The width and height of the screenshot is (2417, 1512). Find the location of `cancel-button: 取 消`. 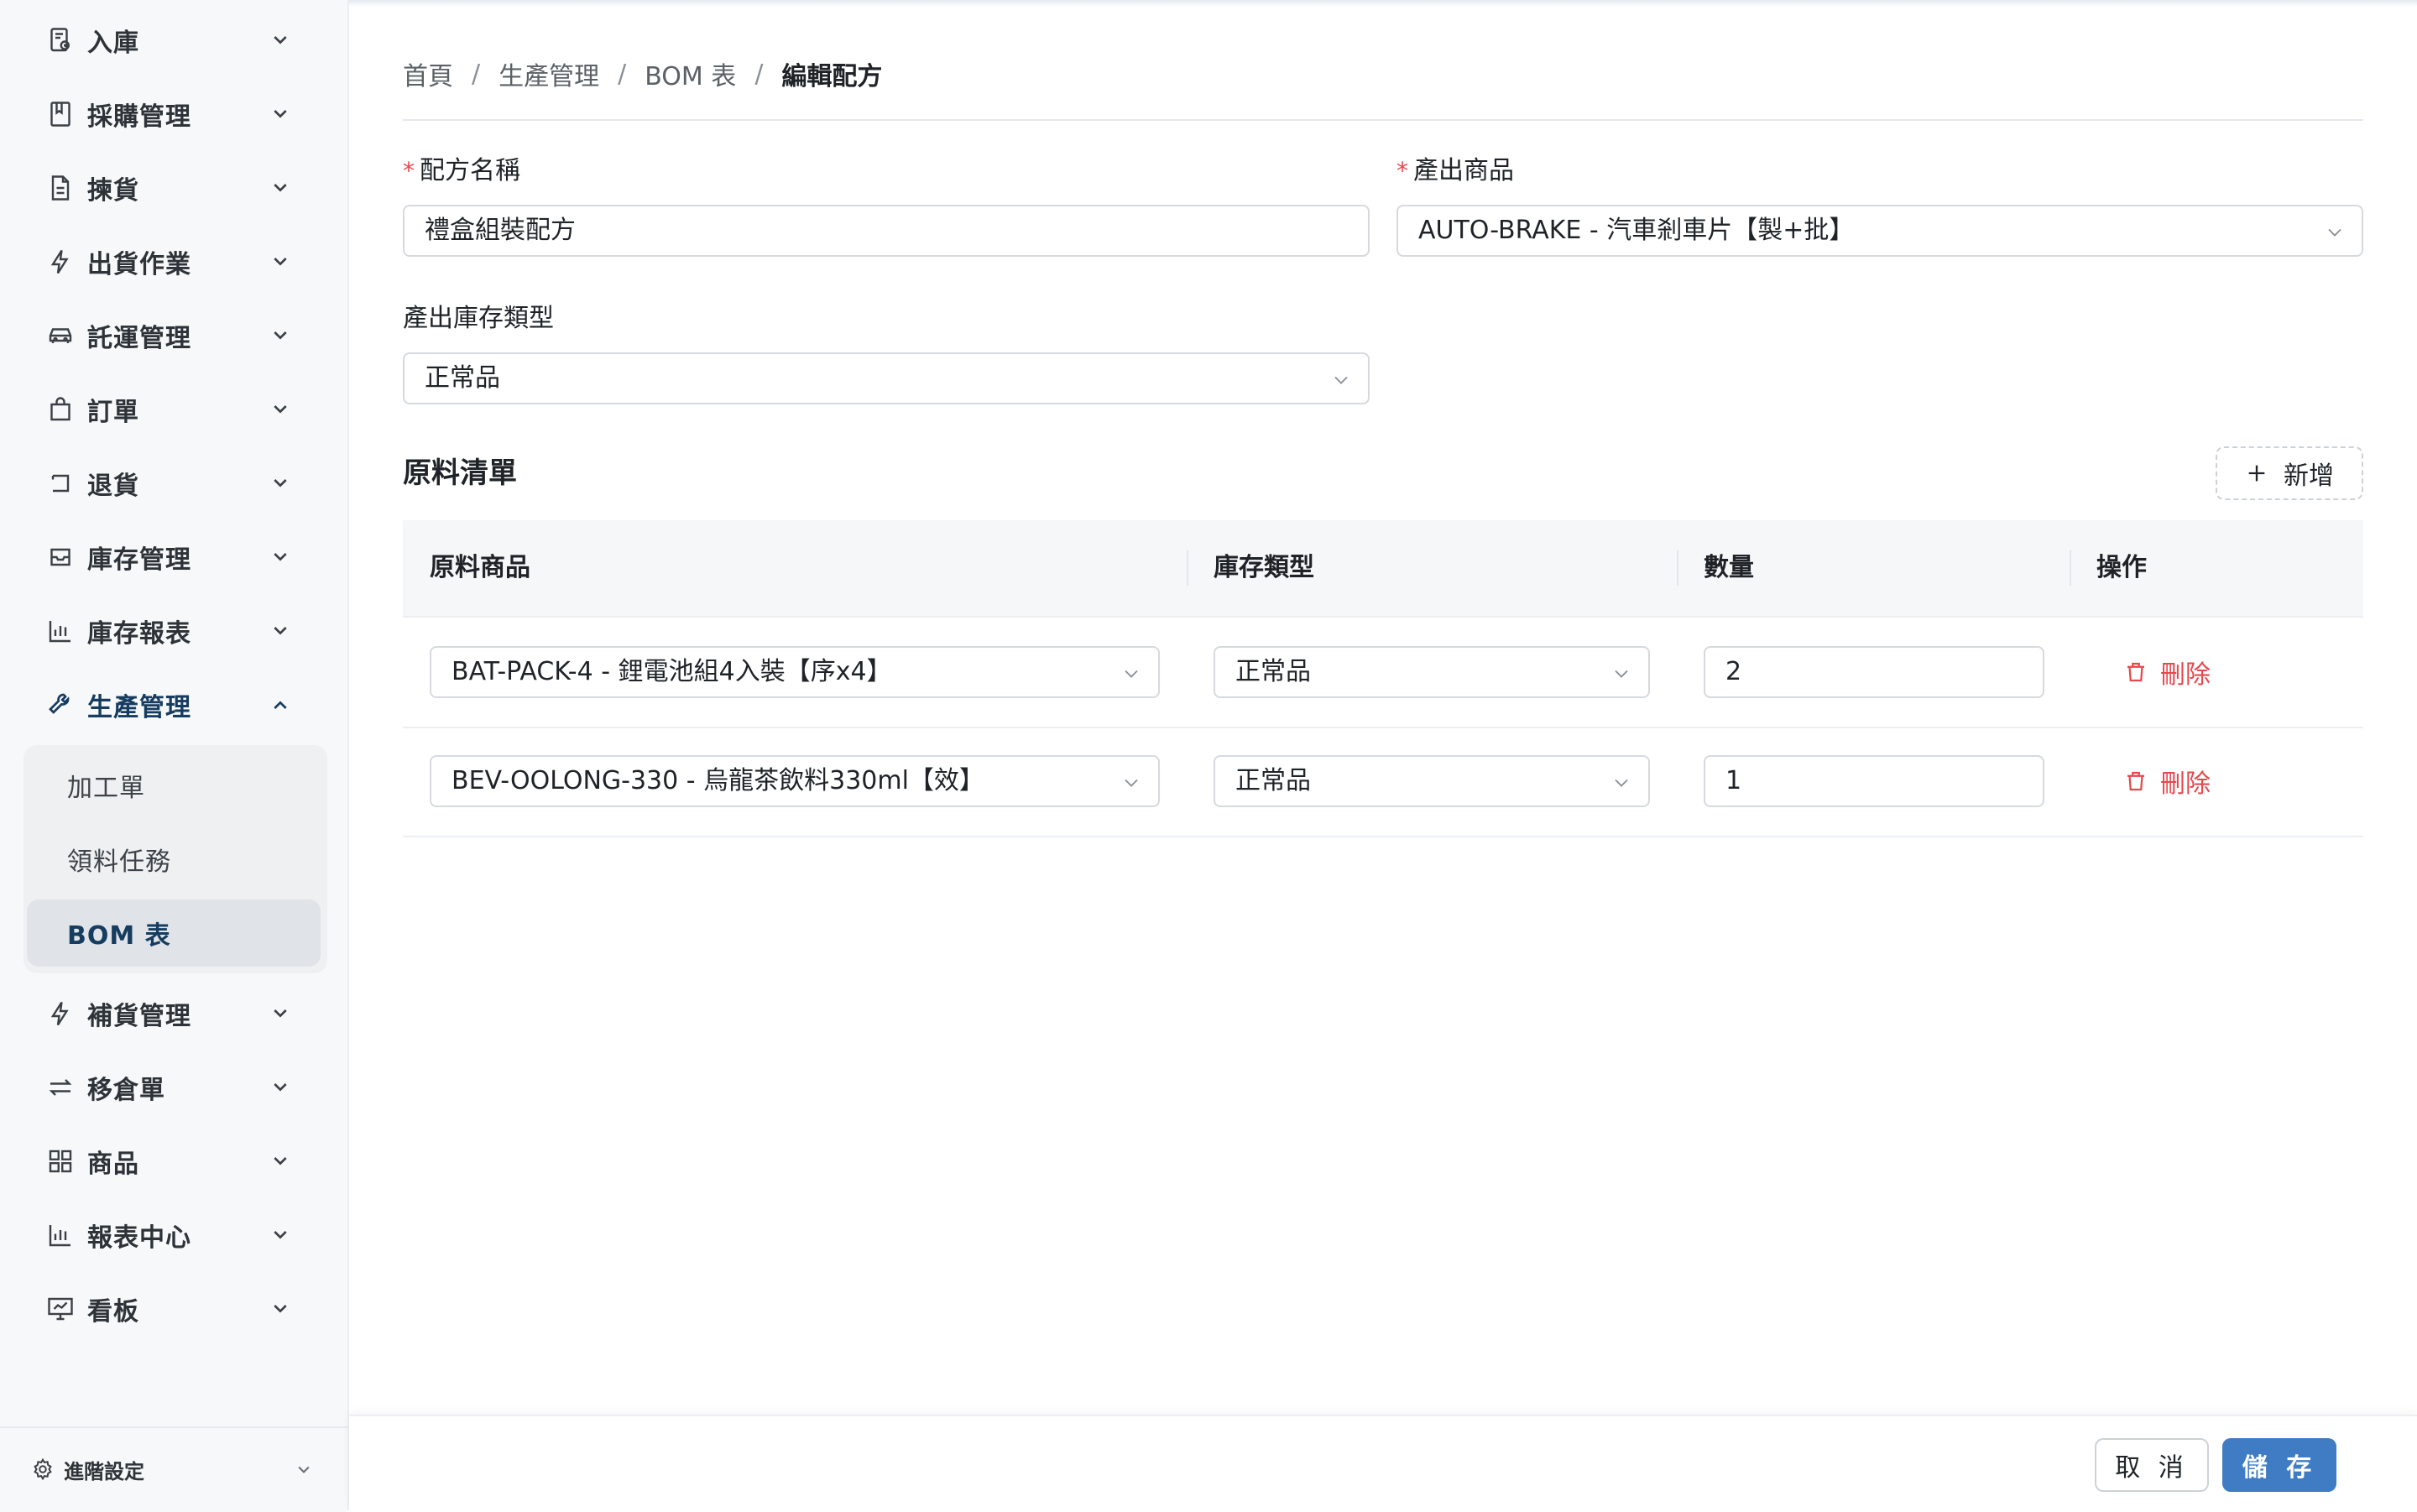

cancel-button: 取 消 is located at coordinates (2152, 1465).